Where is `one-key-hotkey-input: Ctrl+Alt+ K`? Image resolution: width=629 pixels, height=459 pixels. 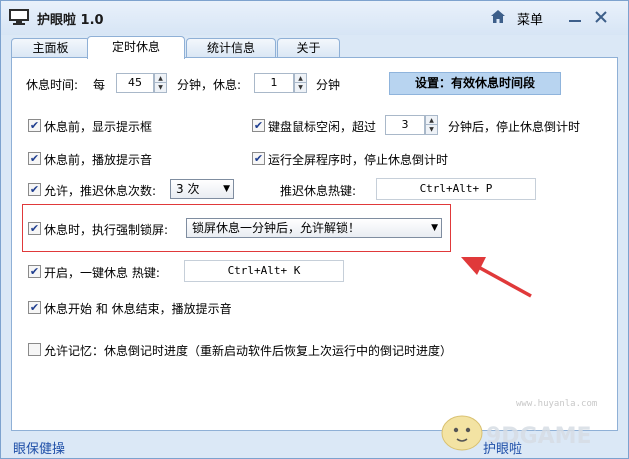
one-key-hotkey-input: Ctrl+Alt+ K is located at coordinates (264, 271).